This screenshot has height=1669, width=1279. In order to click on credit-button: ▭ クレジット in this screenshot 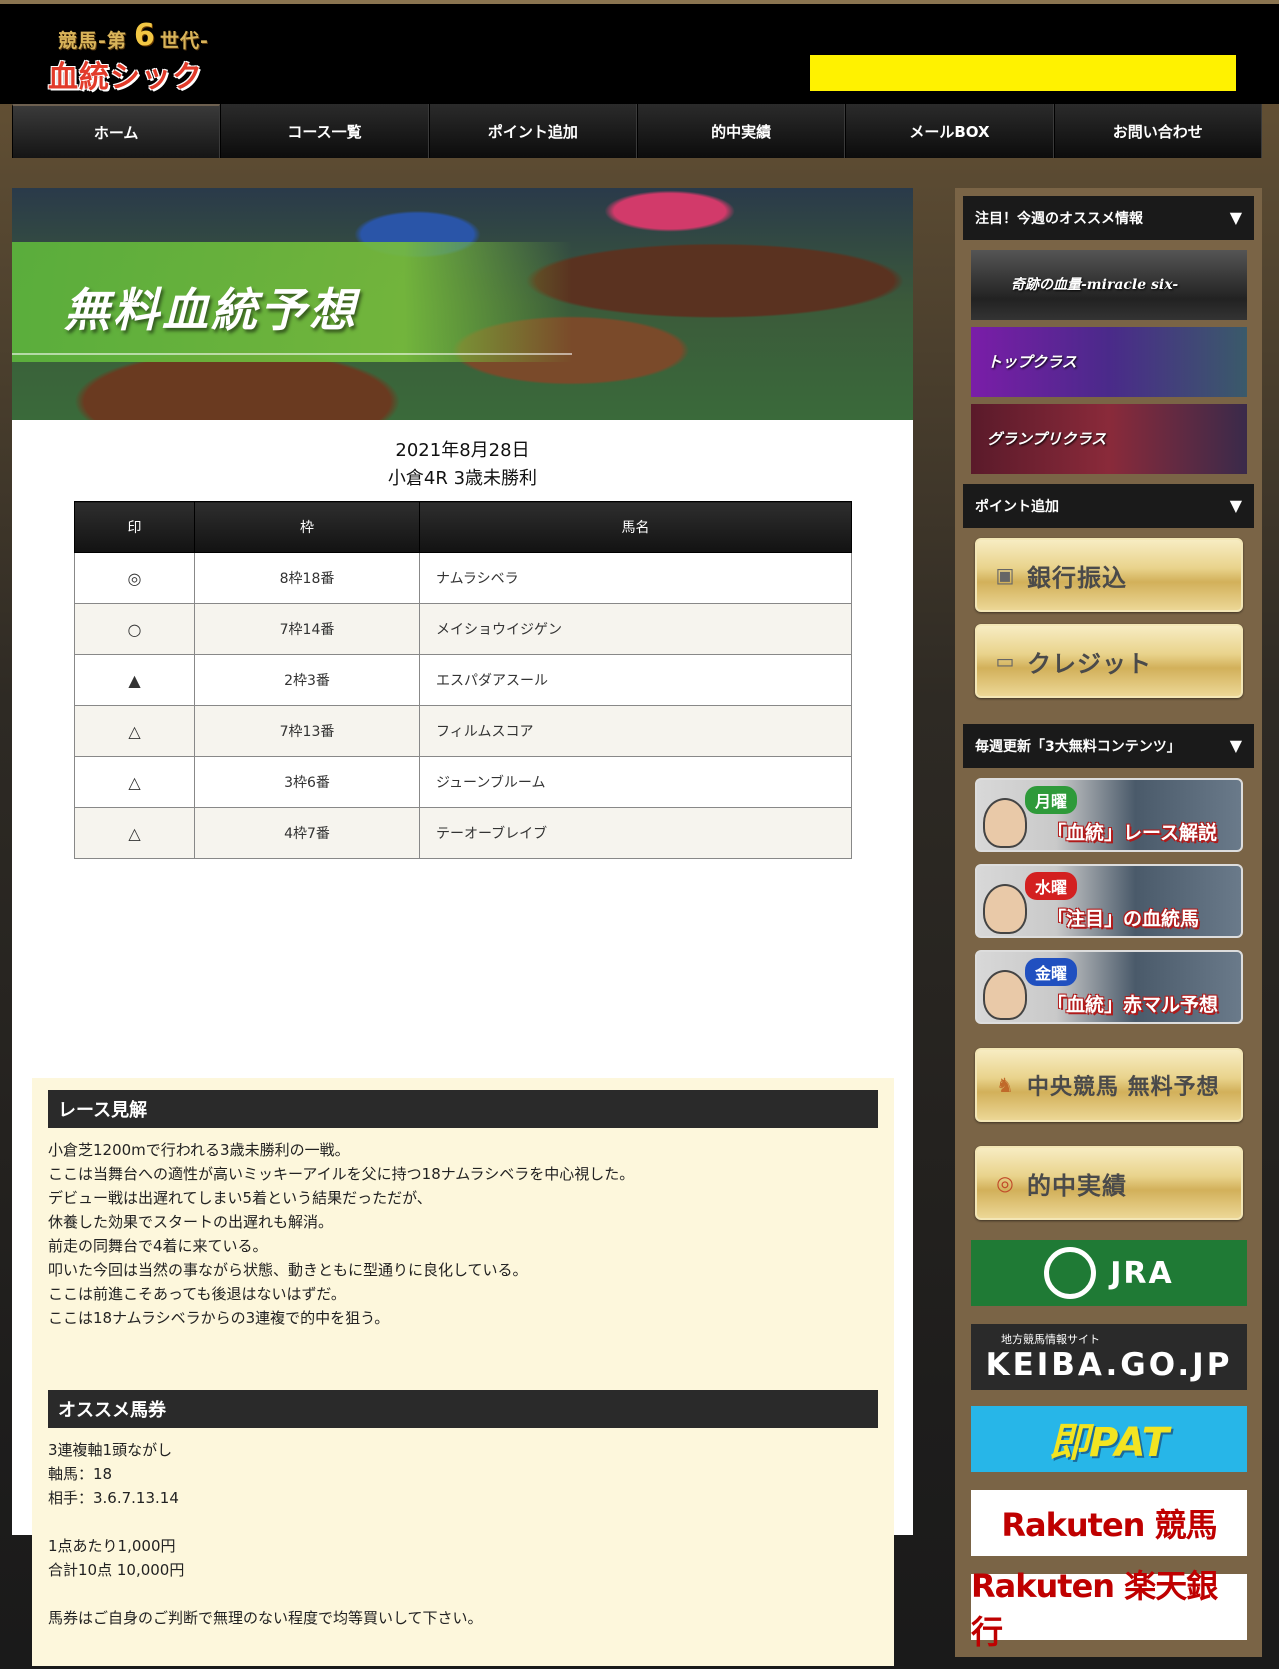, I will do `click(1109, 661)`.